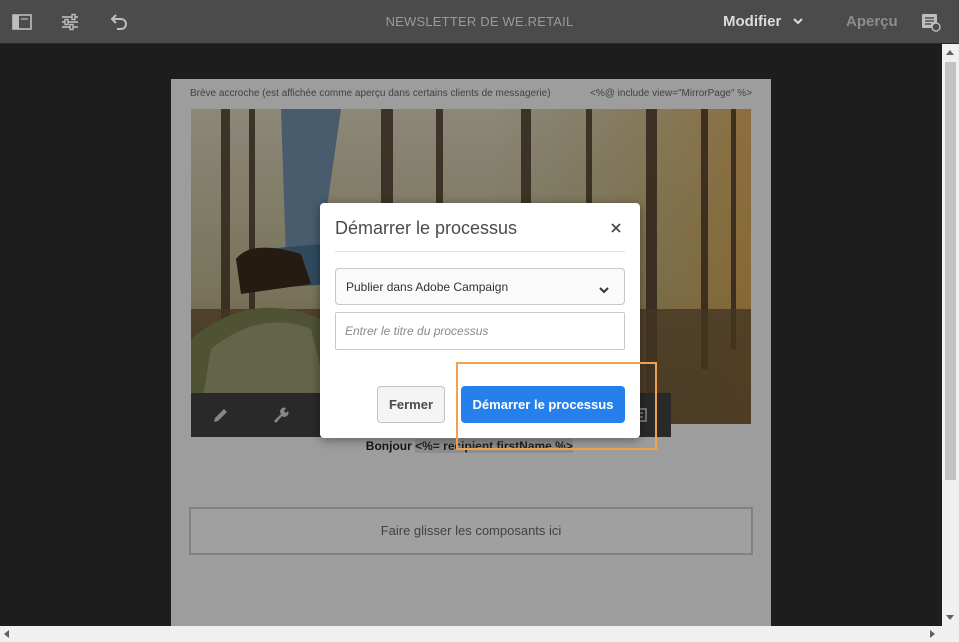 The height and width of the screenshot is (642, 959). I want to click on horizontal-scrollbar, so click(479, 634).